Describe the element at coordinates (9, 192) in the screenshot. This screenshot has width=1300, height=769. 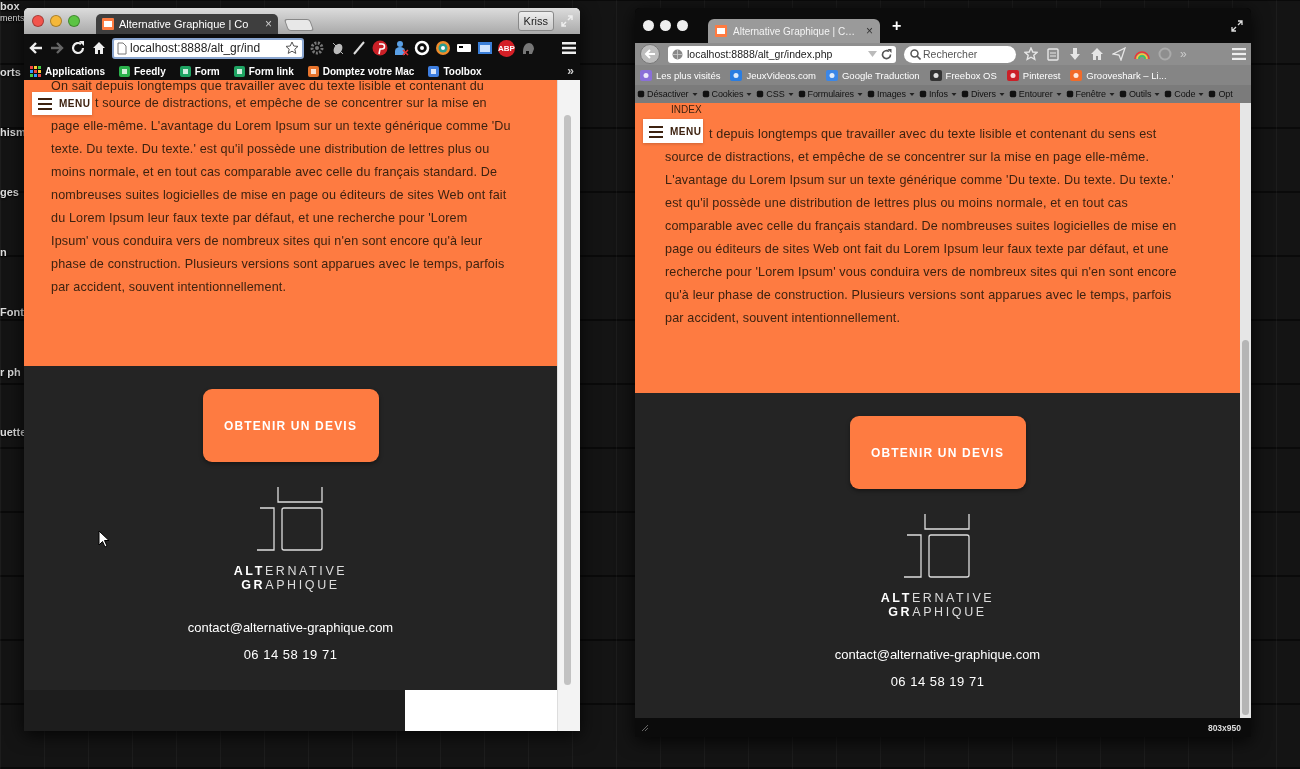
I see `desktop-icon-label: ges` at that location.